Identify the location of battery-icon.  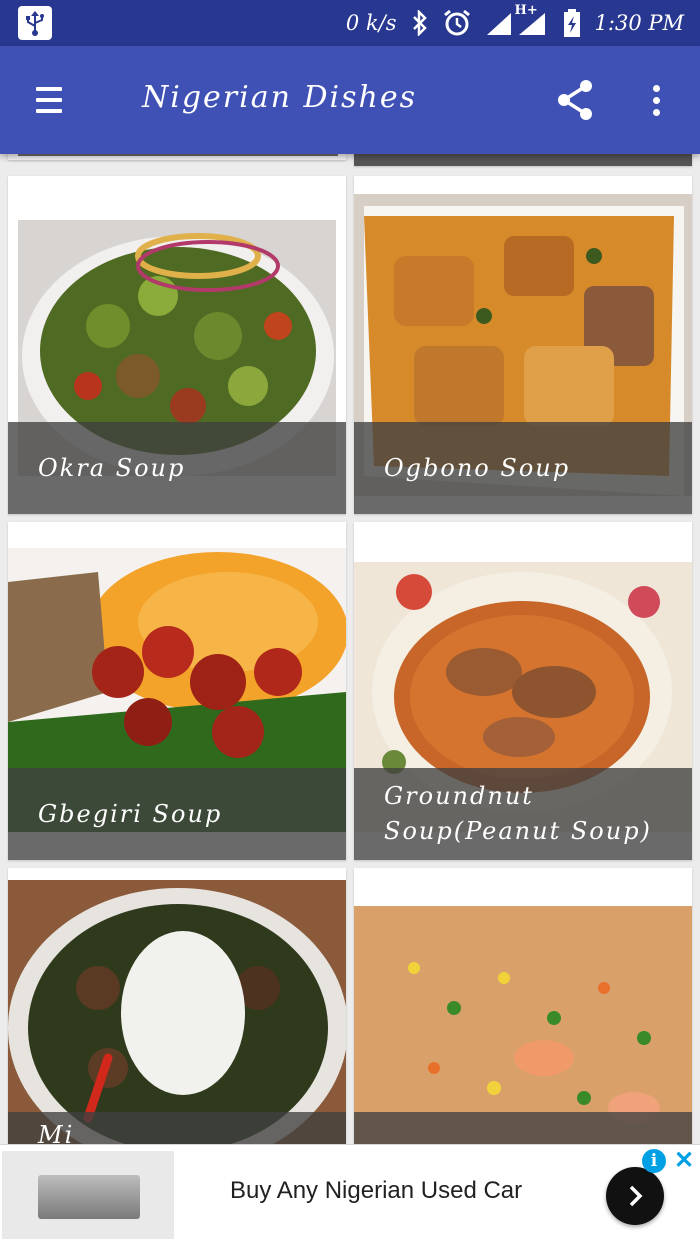
(572, 23).